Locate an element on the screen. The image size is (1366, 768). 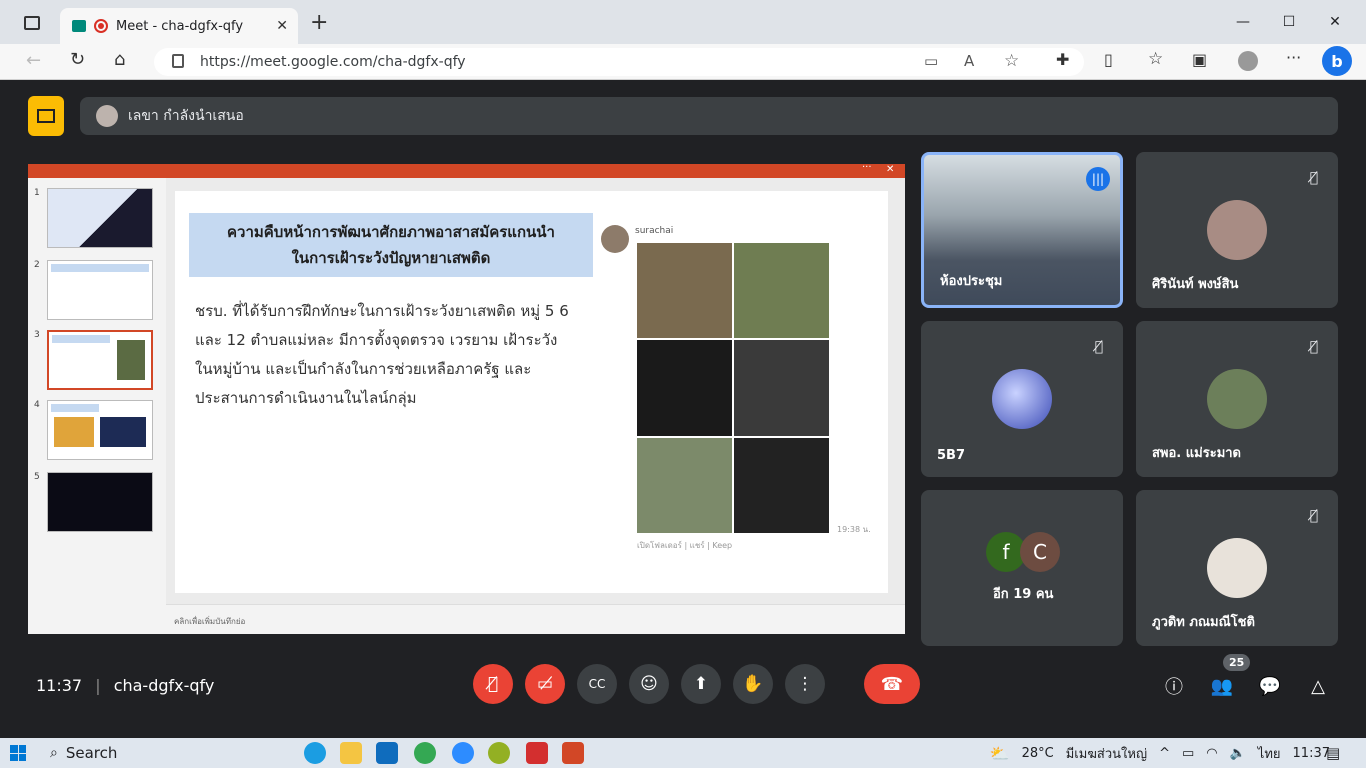
slide-title-line1: ความคืบหน้าการพัฒนาศักยภาพอาสาสมัครแกนนำ is located at coordinates (391, 232).